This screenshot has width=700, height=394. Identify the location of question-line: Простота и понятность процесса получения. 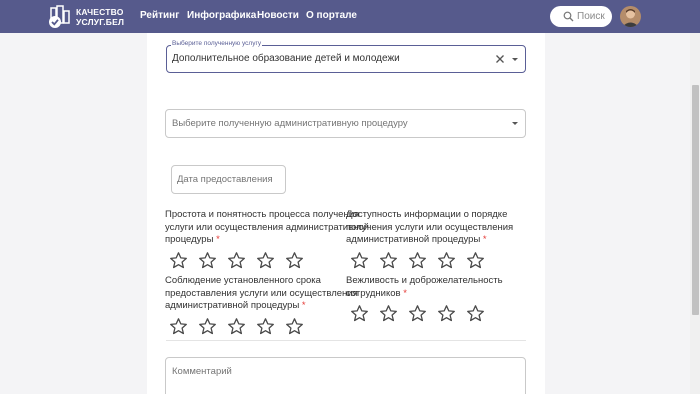
(262, 214).